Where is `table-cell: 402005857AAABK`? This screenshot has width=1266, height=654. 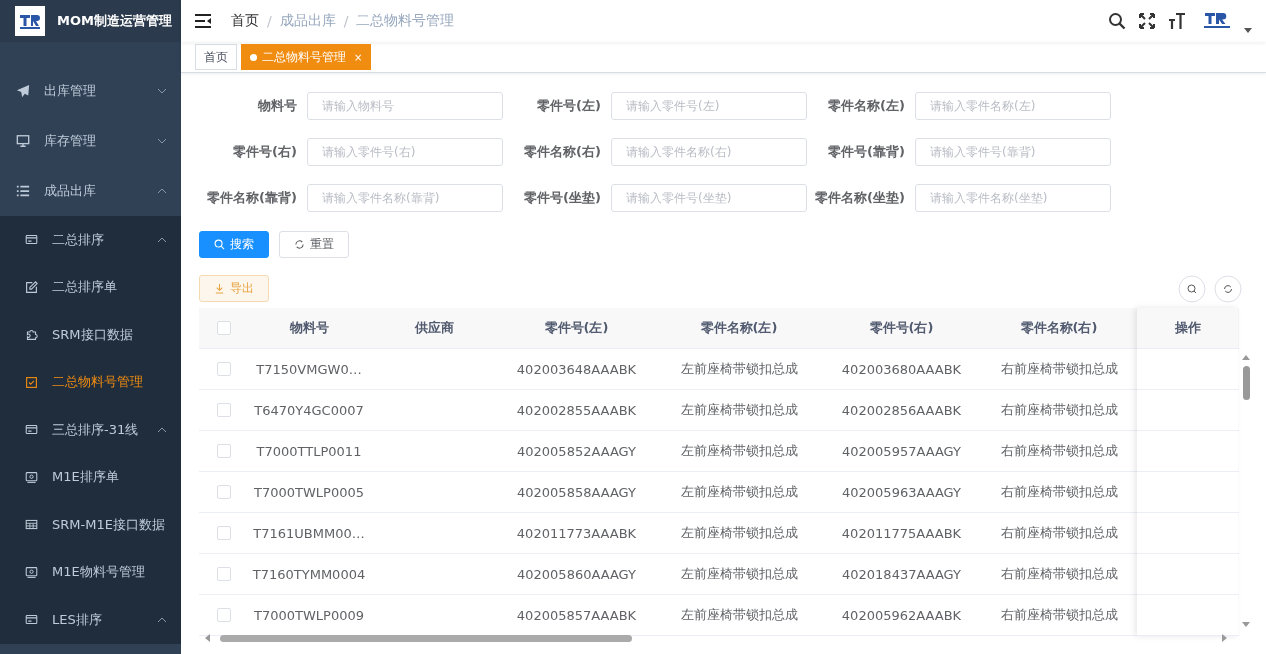
table-cell: 402005857AAABK is located at coordinates (576, 615).